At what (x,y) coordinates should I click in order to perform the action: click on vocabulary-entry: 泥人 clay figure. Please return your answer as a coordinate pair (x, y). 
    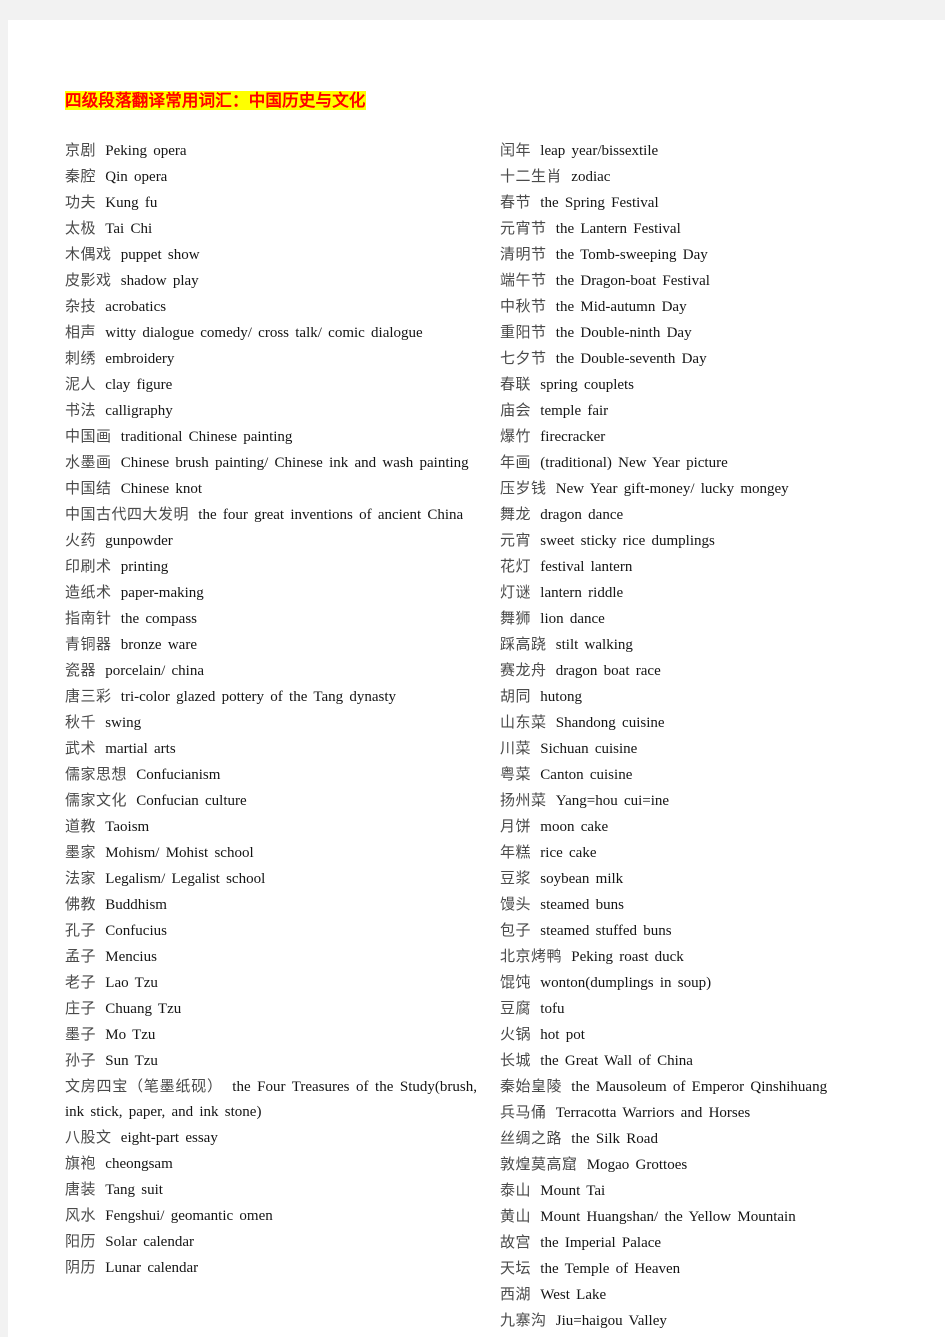
    Looking at the image, I should click on (271, 385).